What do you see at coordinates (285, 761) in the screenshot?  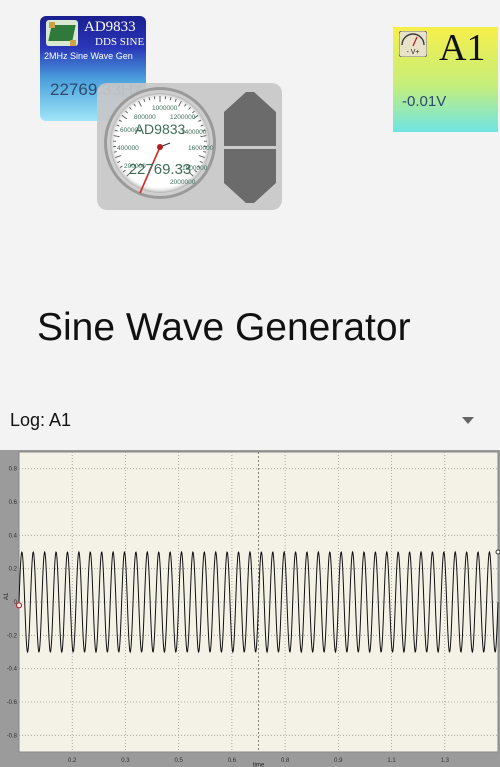 I see `x-tick-label: 0.8` at bounding box center [285, 761].